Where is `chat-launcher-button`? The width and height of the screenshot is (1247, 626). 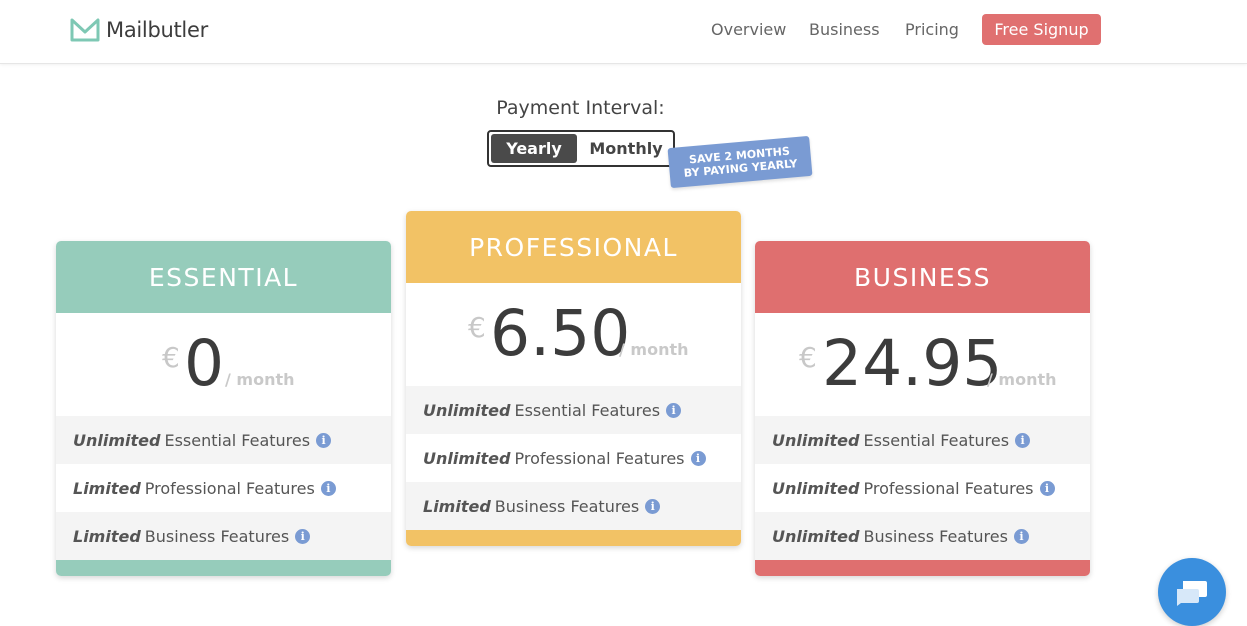 chat-launcher-button is located at coordinates (1192, 592).